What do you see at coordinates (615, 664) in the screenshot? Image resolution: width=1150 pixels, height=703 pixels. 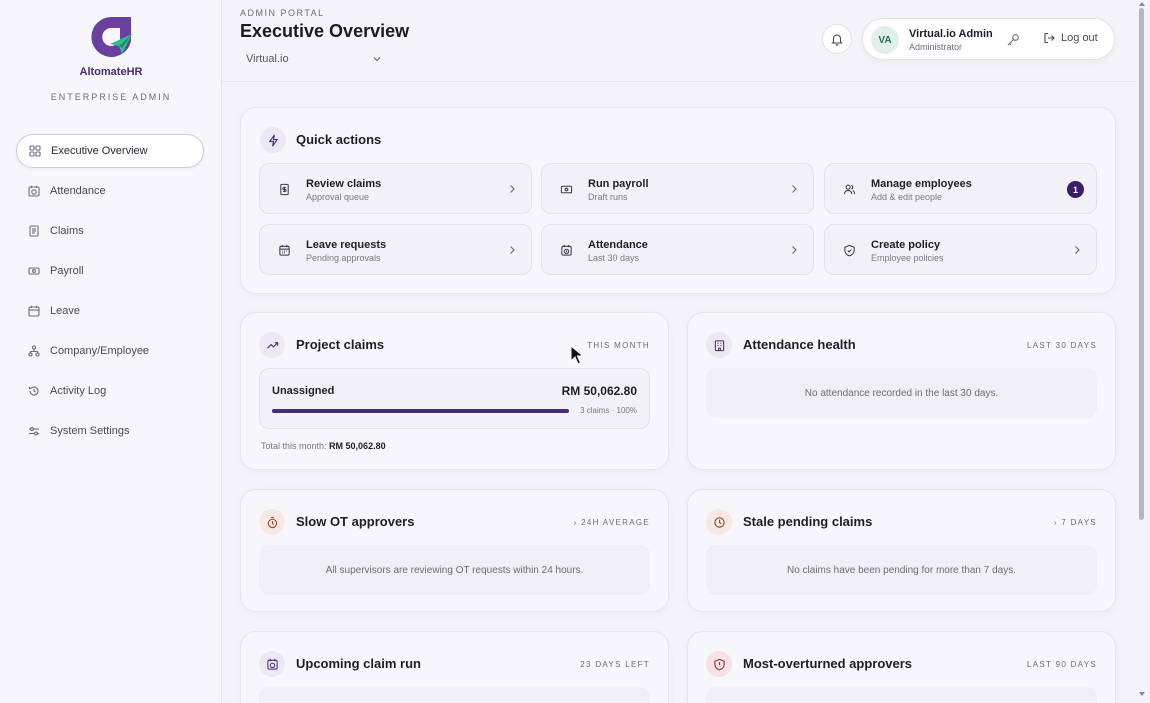 I see `upcoming-claim-run-countdown: 23 DAYS LEFT` at bounding box center [615, 664].